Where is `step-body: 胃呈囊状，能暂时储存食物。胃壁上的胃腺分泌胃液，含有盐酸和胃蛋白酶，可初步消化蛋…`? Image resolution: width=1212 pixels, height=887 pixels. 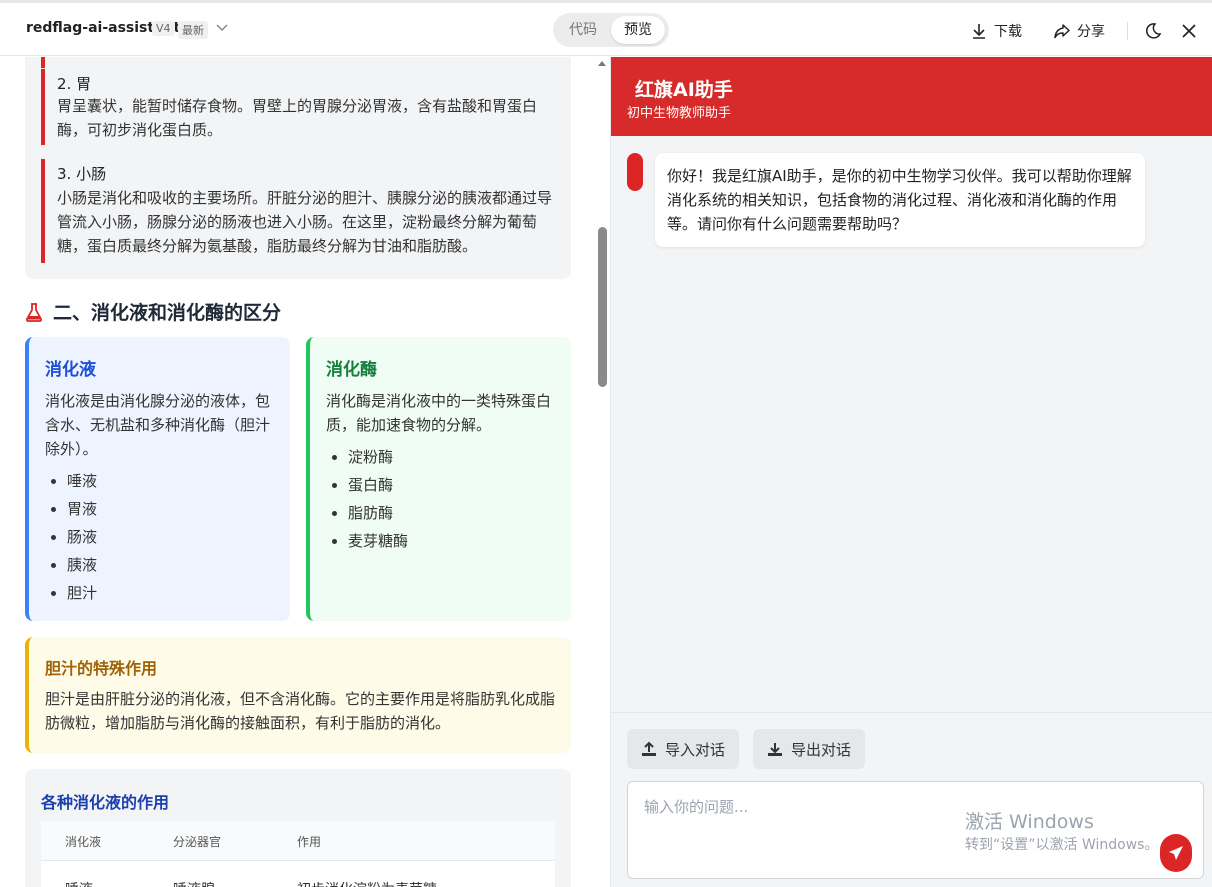
step-body: 胃呈囊状，能暂时储存食物。胃壁上的胃腺分泌胃液，含有盐酸和胃蛋白酶，可初步消化蛋… is located at coordinates (297, 118).